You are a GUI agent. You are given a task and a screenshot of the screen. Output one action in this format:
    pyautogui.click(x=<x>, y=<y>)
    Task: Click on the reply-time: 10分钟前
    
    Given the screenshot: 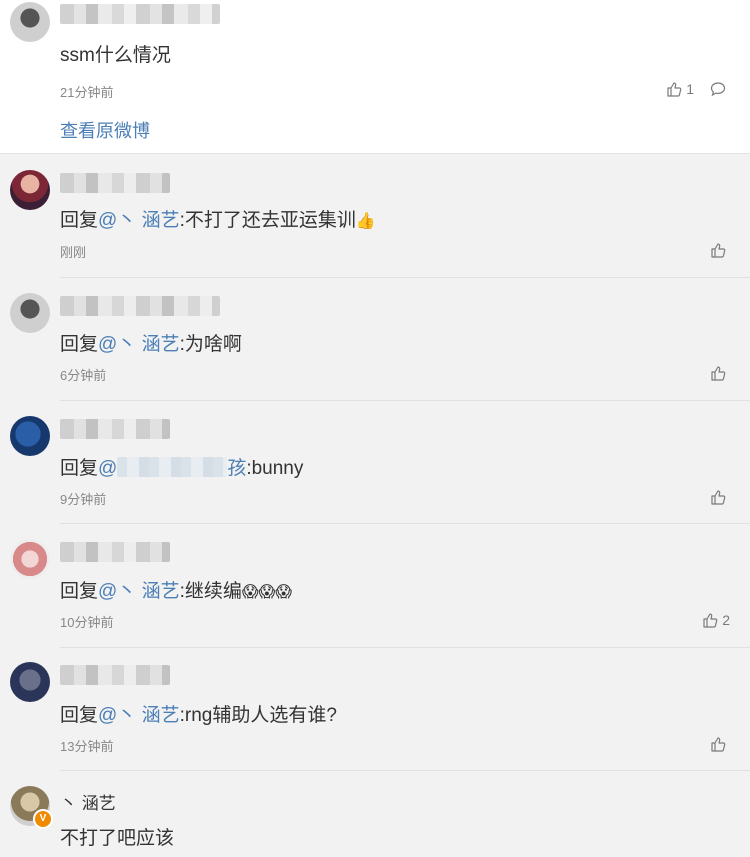 What is the action you would take?
    pyautogui.click(x=87, y=622)
    